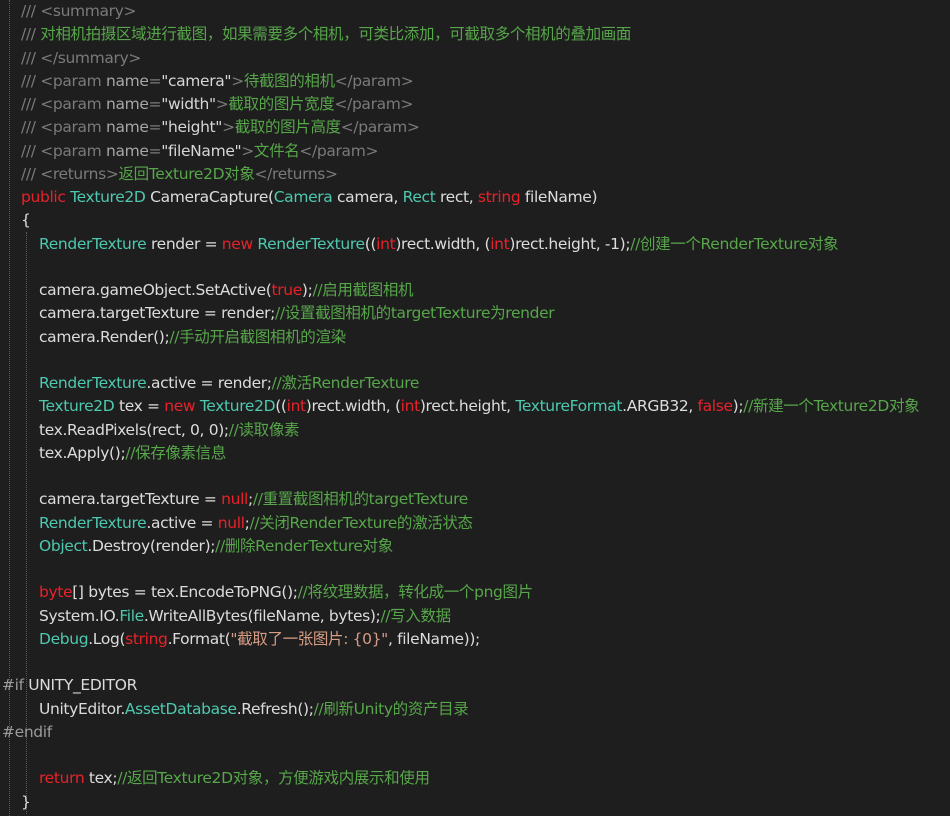 This screenshot has width=950, height=816. I want to click on code-text: render =, so click(184, 243).